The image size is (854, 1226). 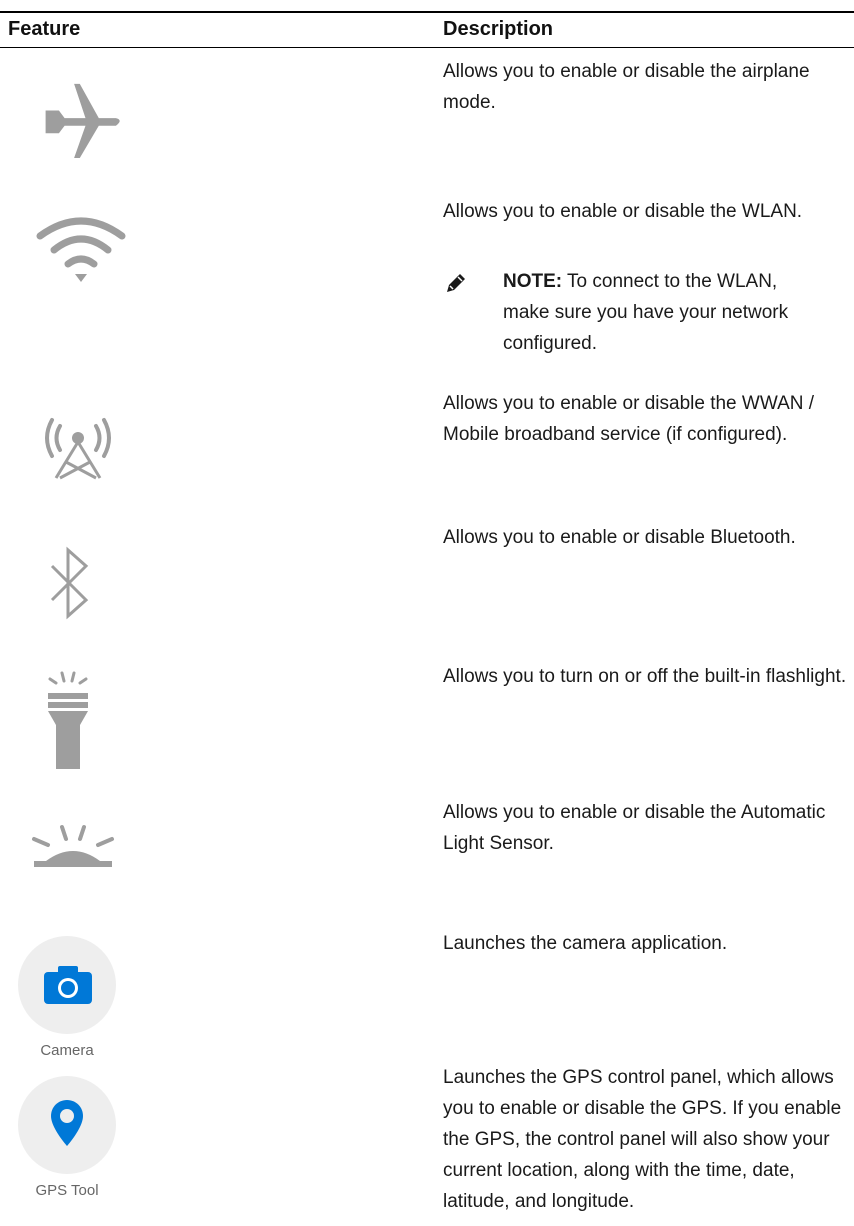 What do you see at coordinates (78, 447) in the screenshot?
I see `cellular-tower-icon` at bounding box center [78, 447].